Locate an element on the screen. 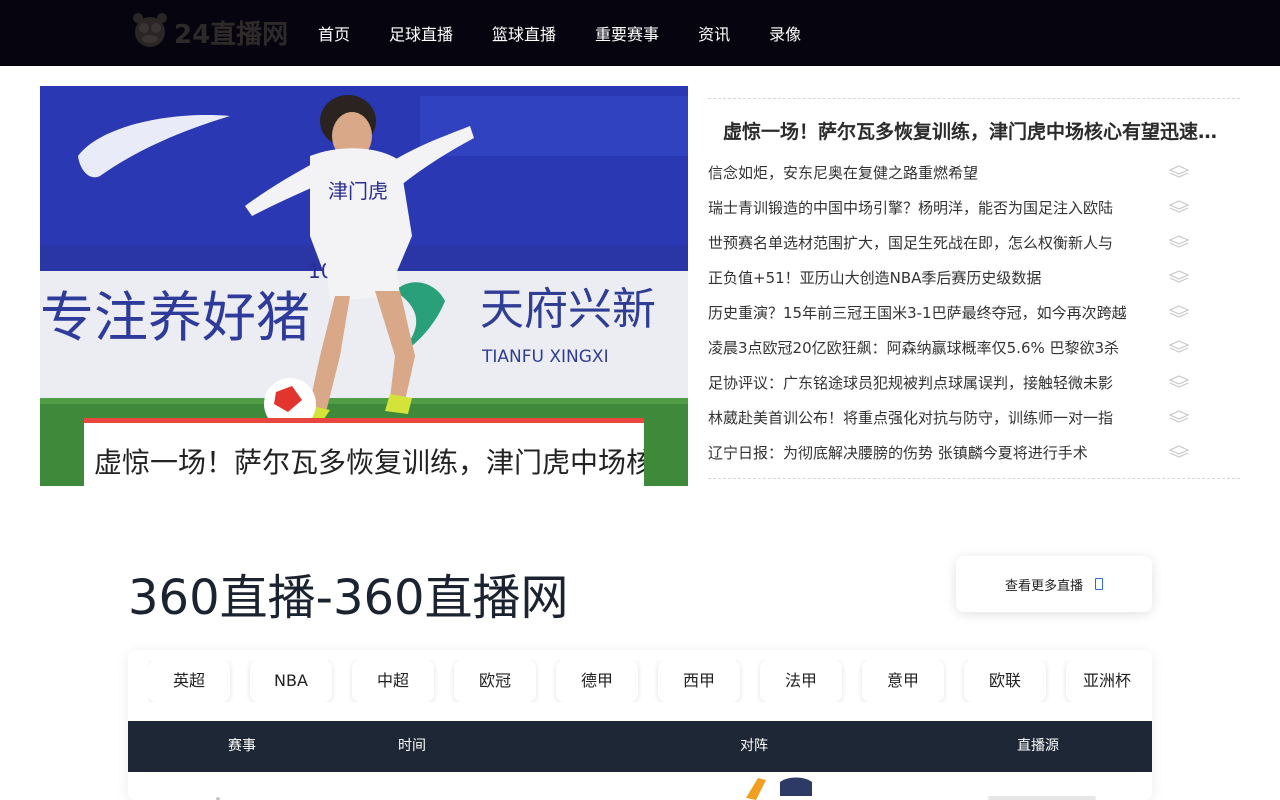  board-text-3: TIANFU XINGXI is located at coordinates (545, 357).